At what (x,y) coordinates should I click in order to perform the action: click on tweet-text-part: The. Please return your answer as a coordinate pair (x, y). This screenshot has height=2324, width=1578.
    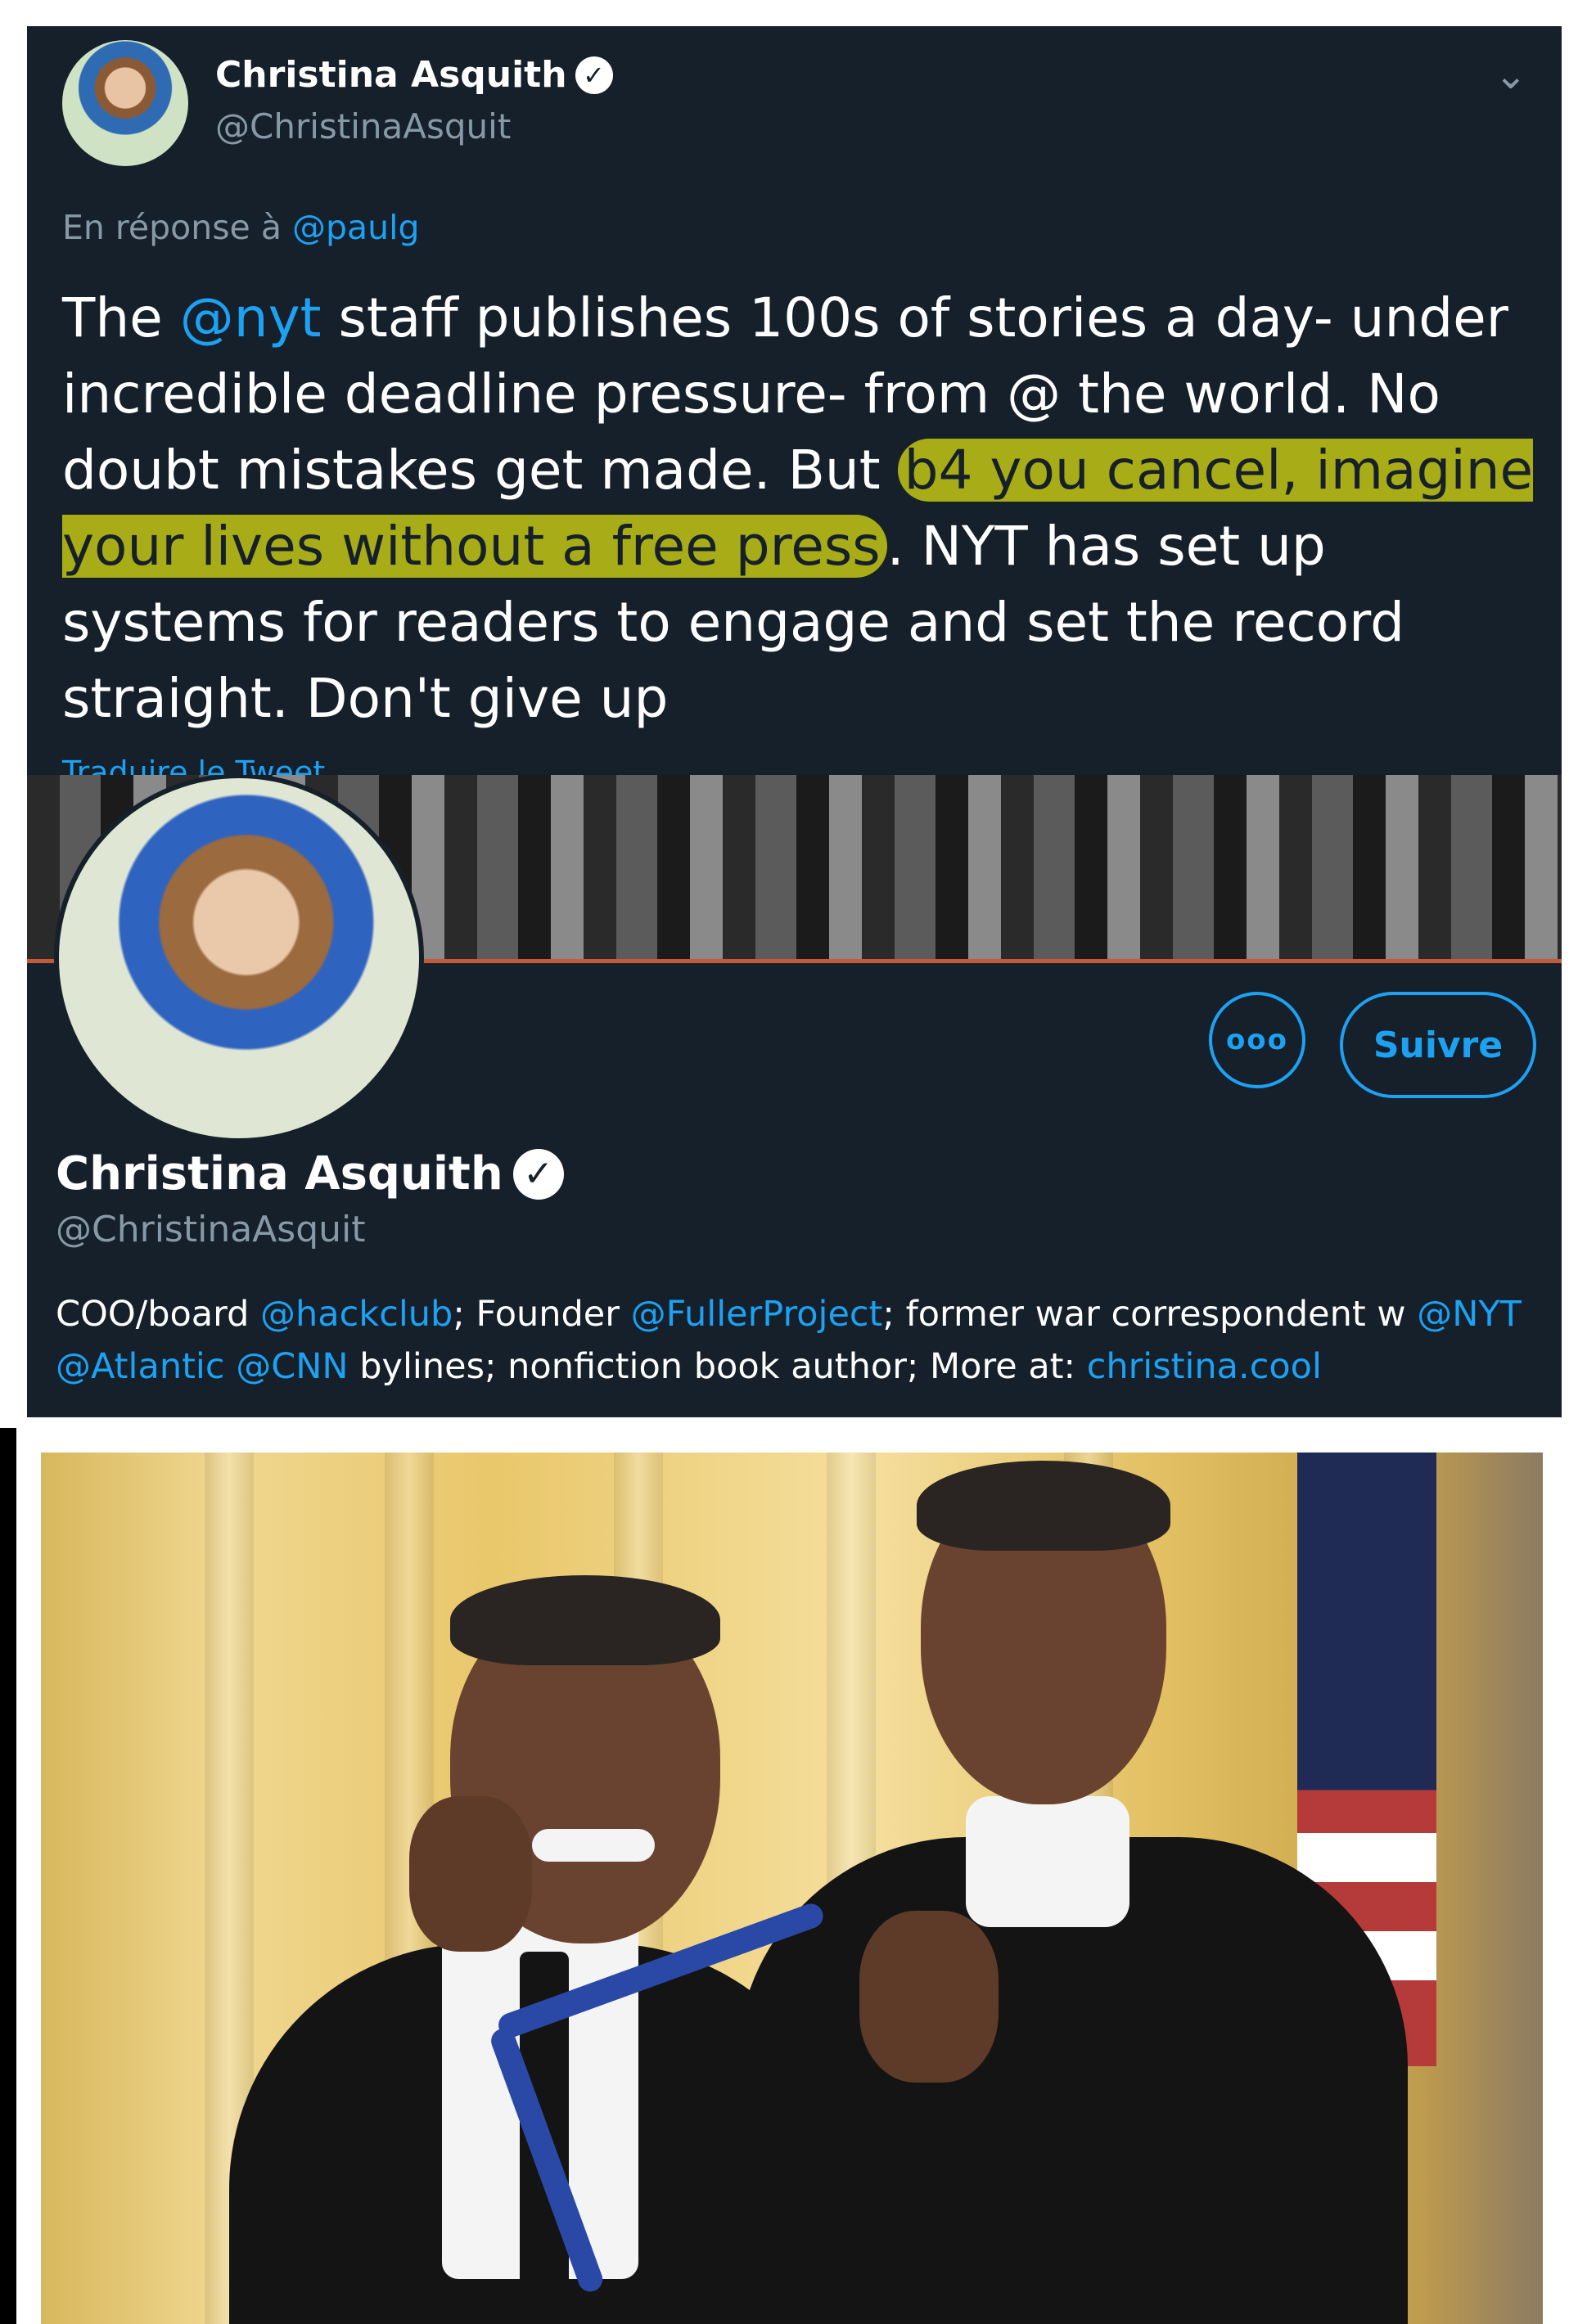
    Looking at the image, I should click on (121, 318).